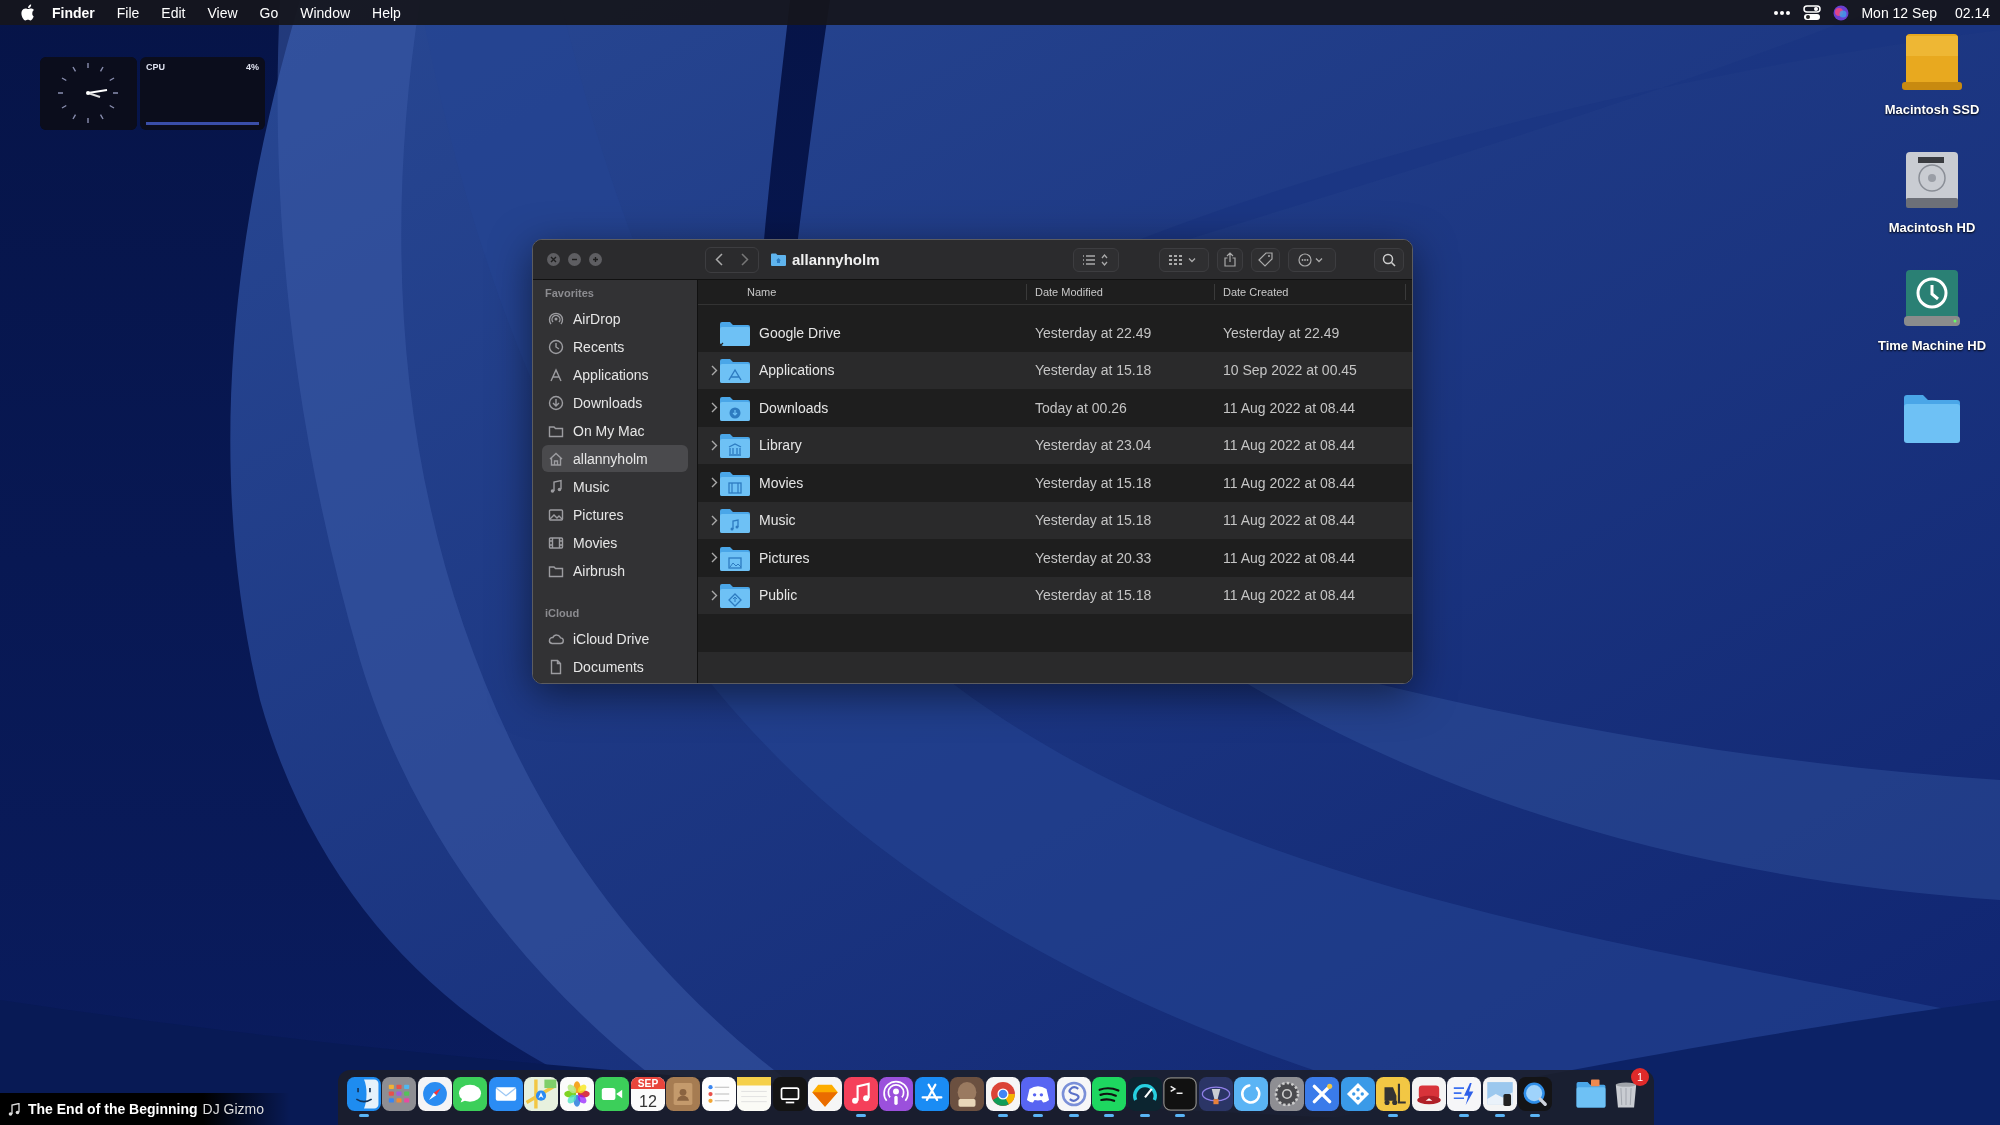 The image size is (2000, 1125). What do you see at coordinates (718, 1094) in the screenshot?
I see `checklist-icon` at bounding box center [718, 1094].